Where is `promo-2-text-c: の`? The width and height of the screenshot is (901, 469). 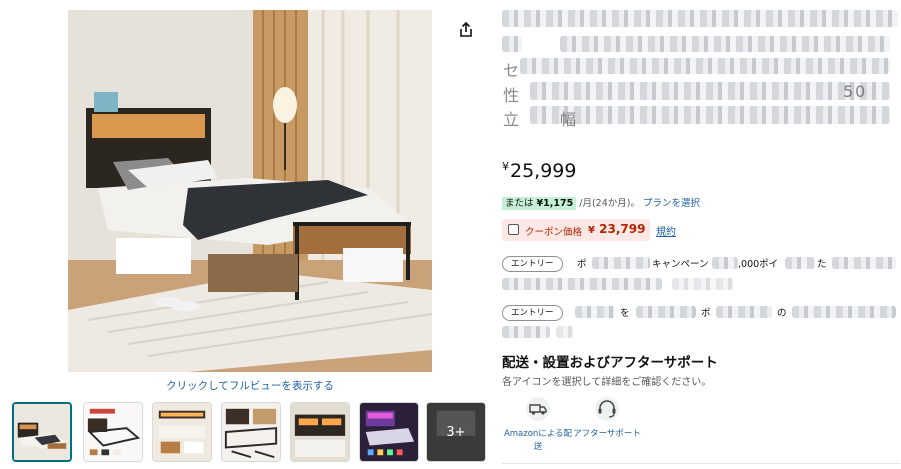 promo-2-text-c: の is located at coordinates (782, 313).